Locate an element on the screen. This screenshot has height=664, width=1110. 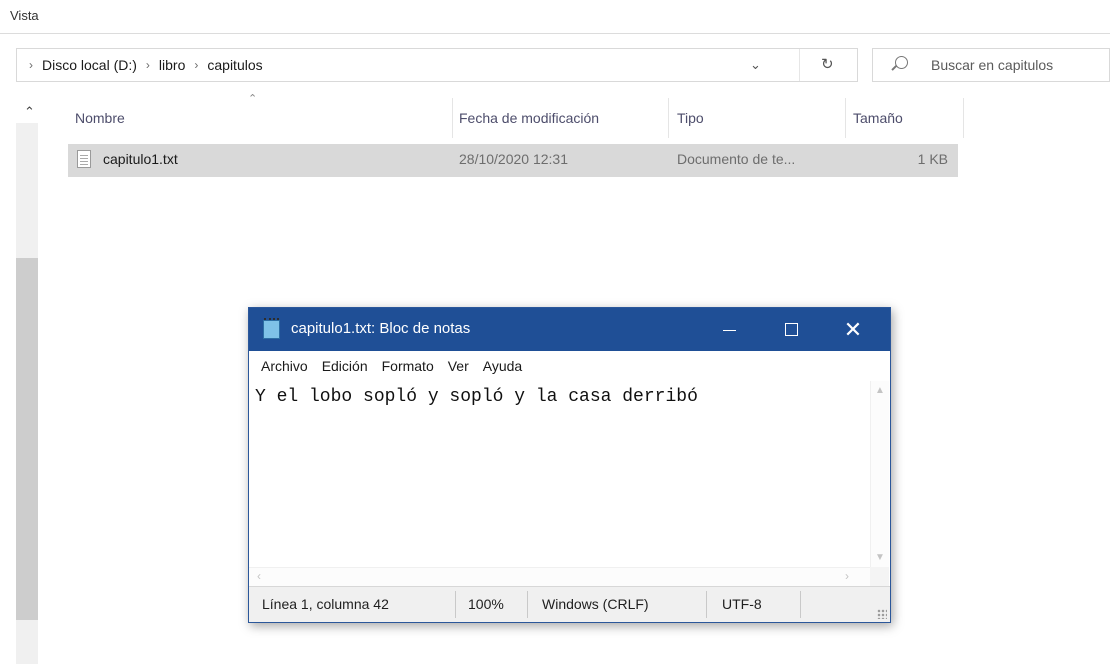
menu-formato: Formato is located at coordinates (408, 366).